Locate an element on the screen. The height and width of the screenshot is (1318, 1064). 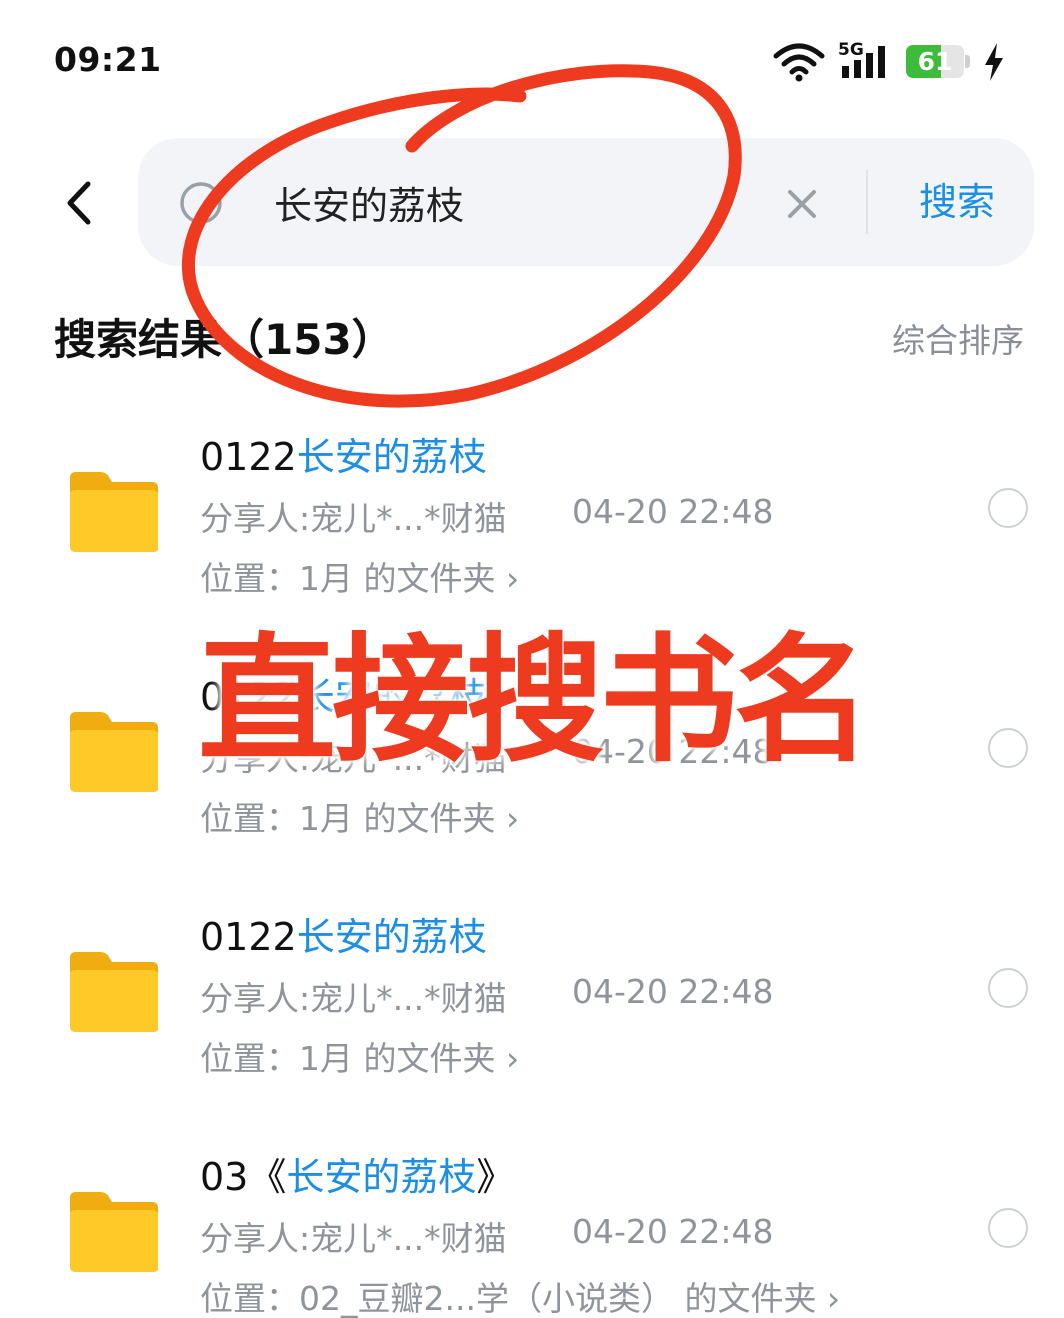
status-icons: 5G 61 is located at coordinates (892, 62).